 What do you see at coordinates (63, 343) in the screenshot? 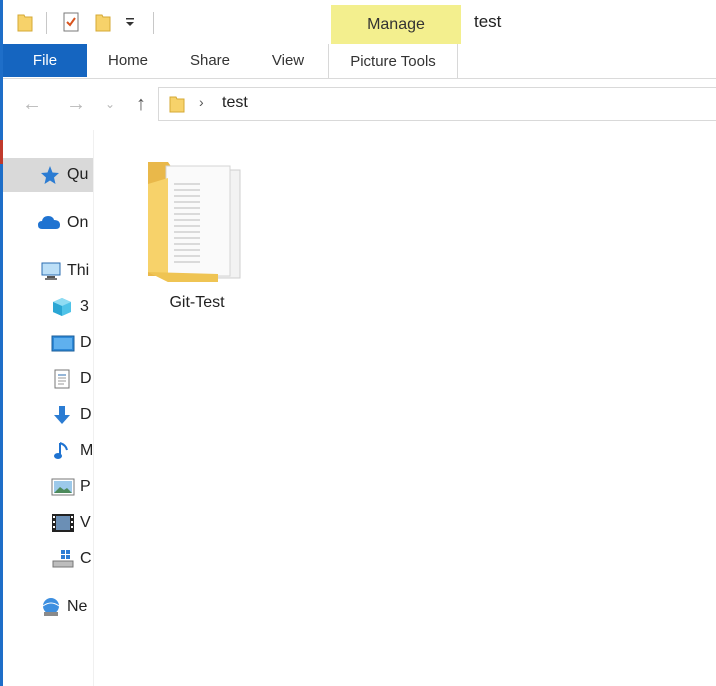
I see `desktop-icon` at bounding box center [63, 343].